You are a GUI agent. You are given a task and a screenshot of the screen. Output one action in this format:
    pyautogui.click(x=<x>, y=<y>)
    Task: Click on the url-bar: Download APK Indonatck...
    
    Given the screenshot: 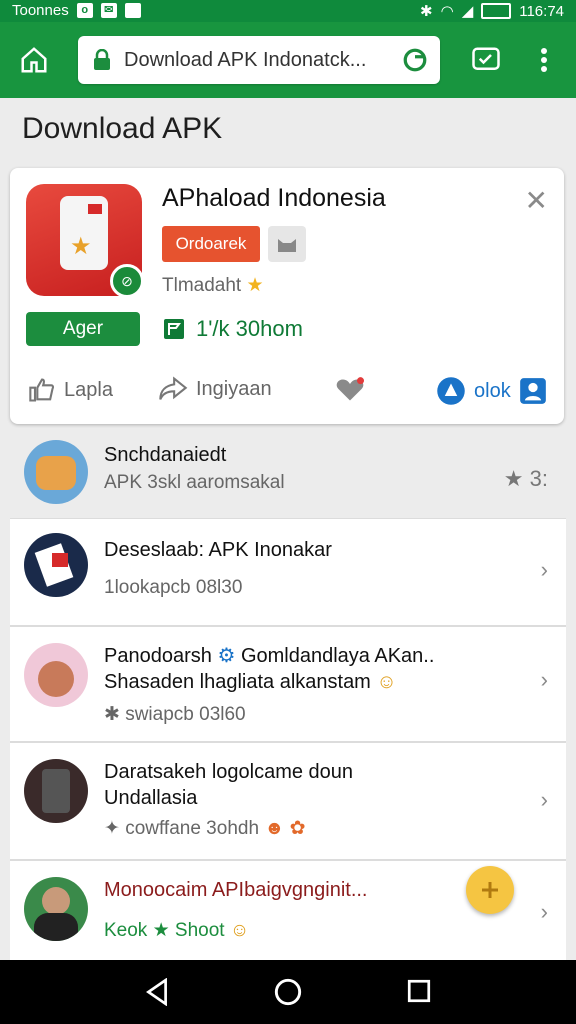 What is the action you would take?
    pyautogui.click(x=259, y=60)
    